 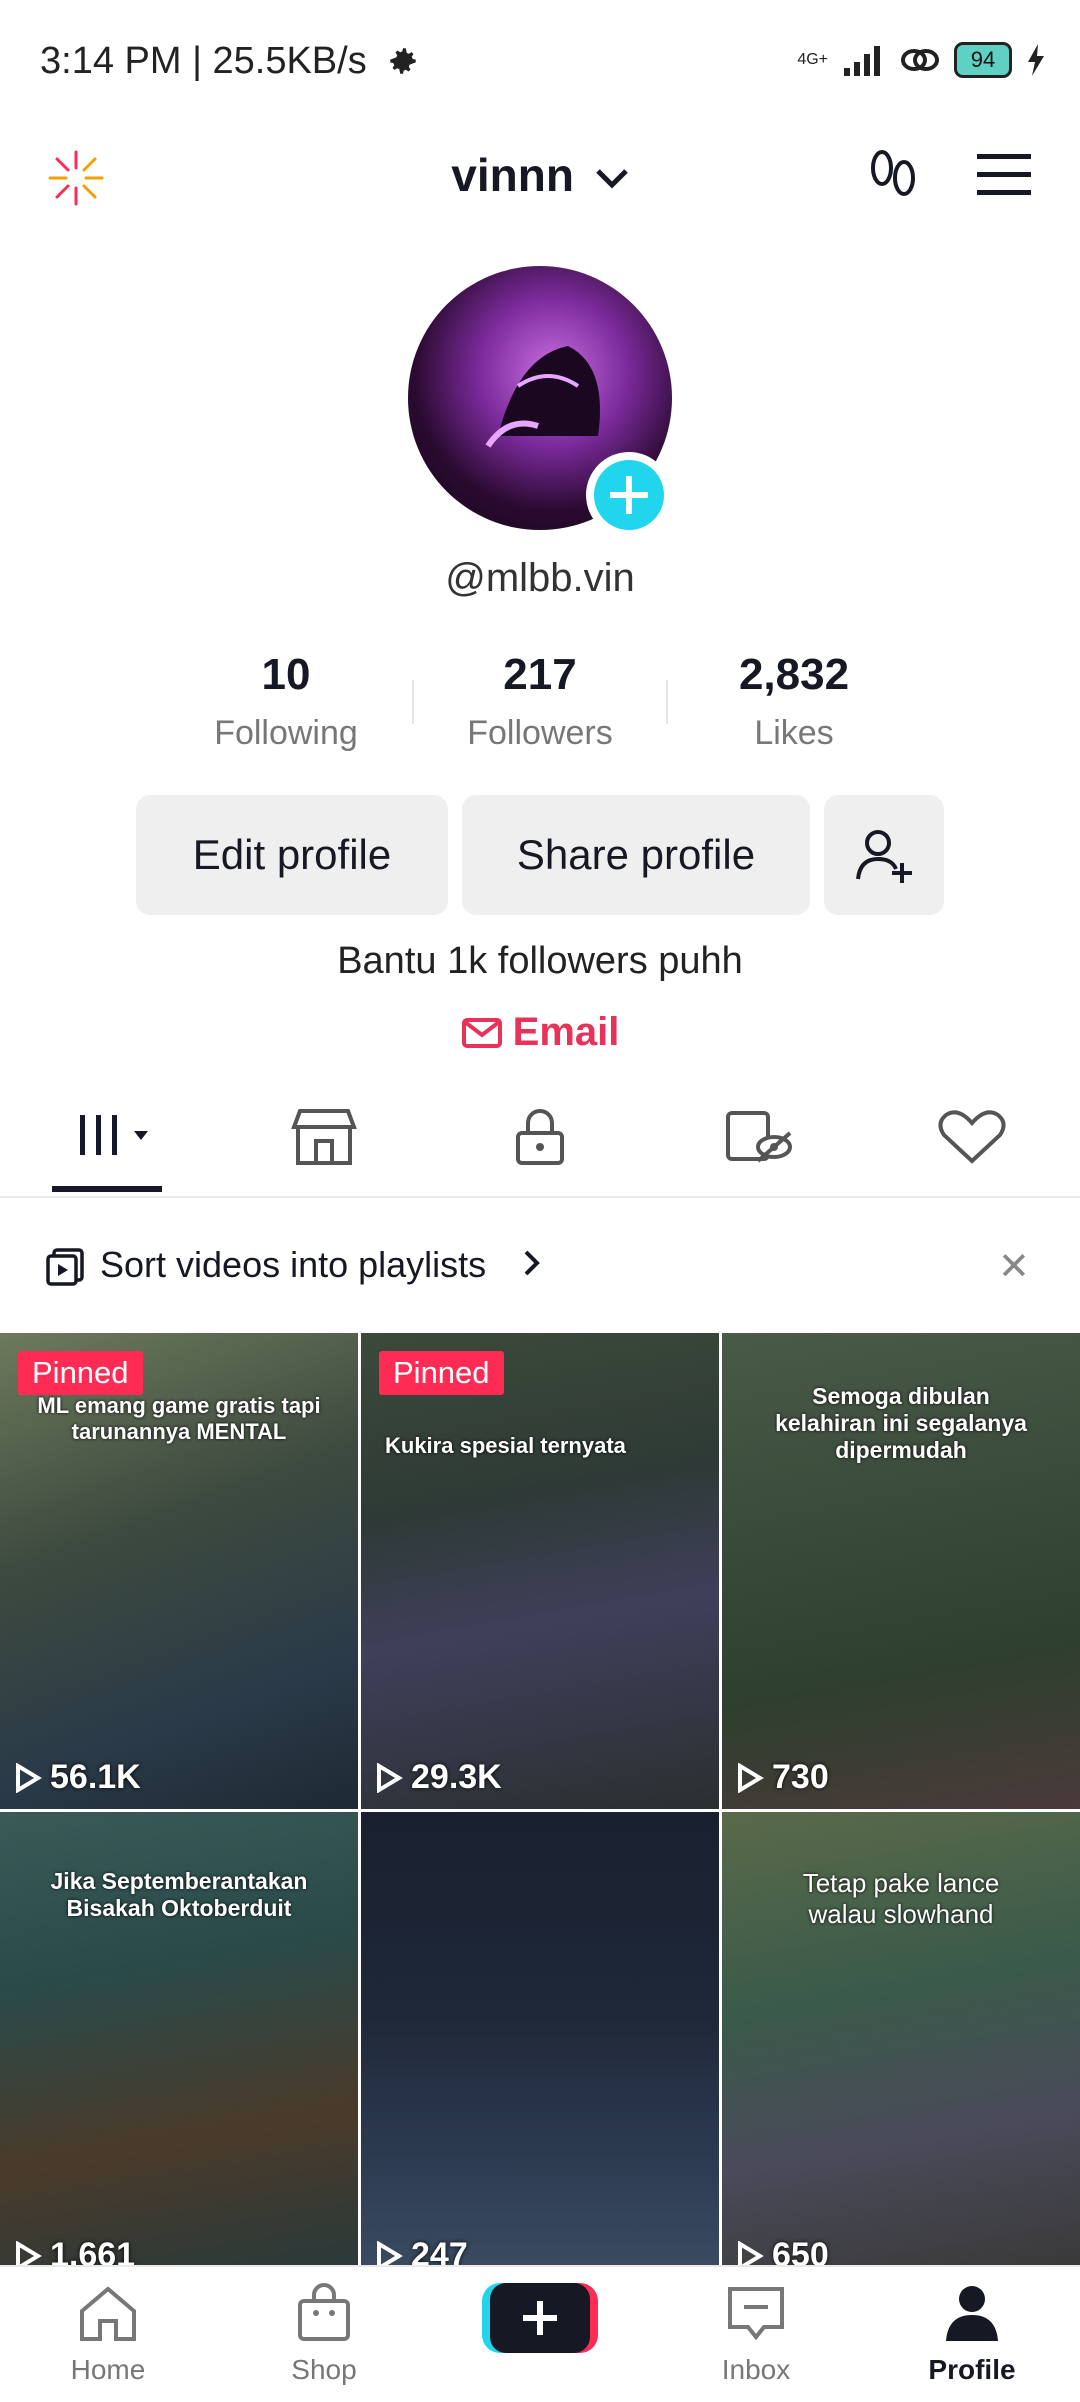 I want to click on add-friends-button, so click(x=884, y=855).